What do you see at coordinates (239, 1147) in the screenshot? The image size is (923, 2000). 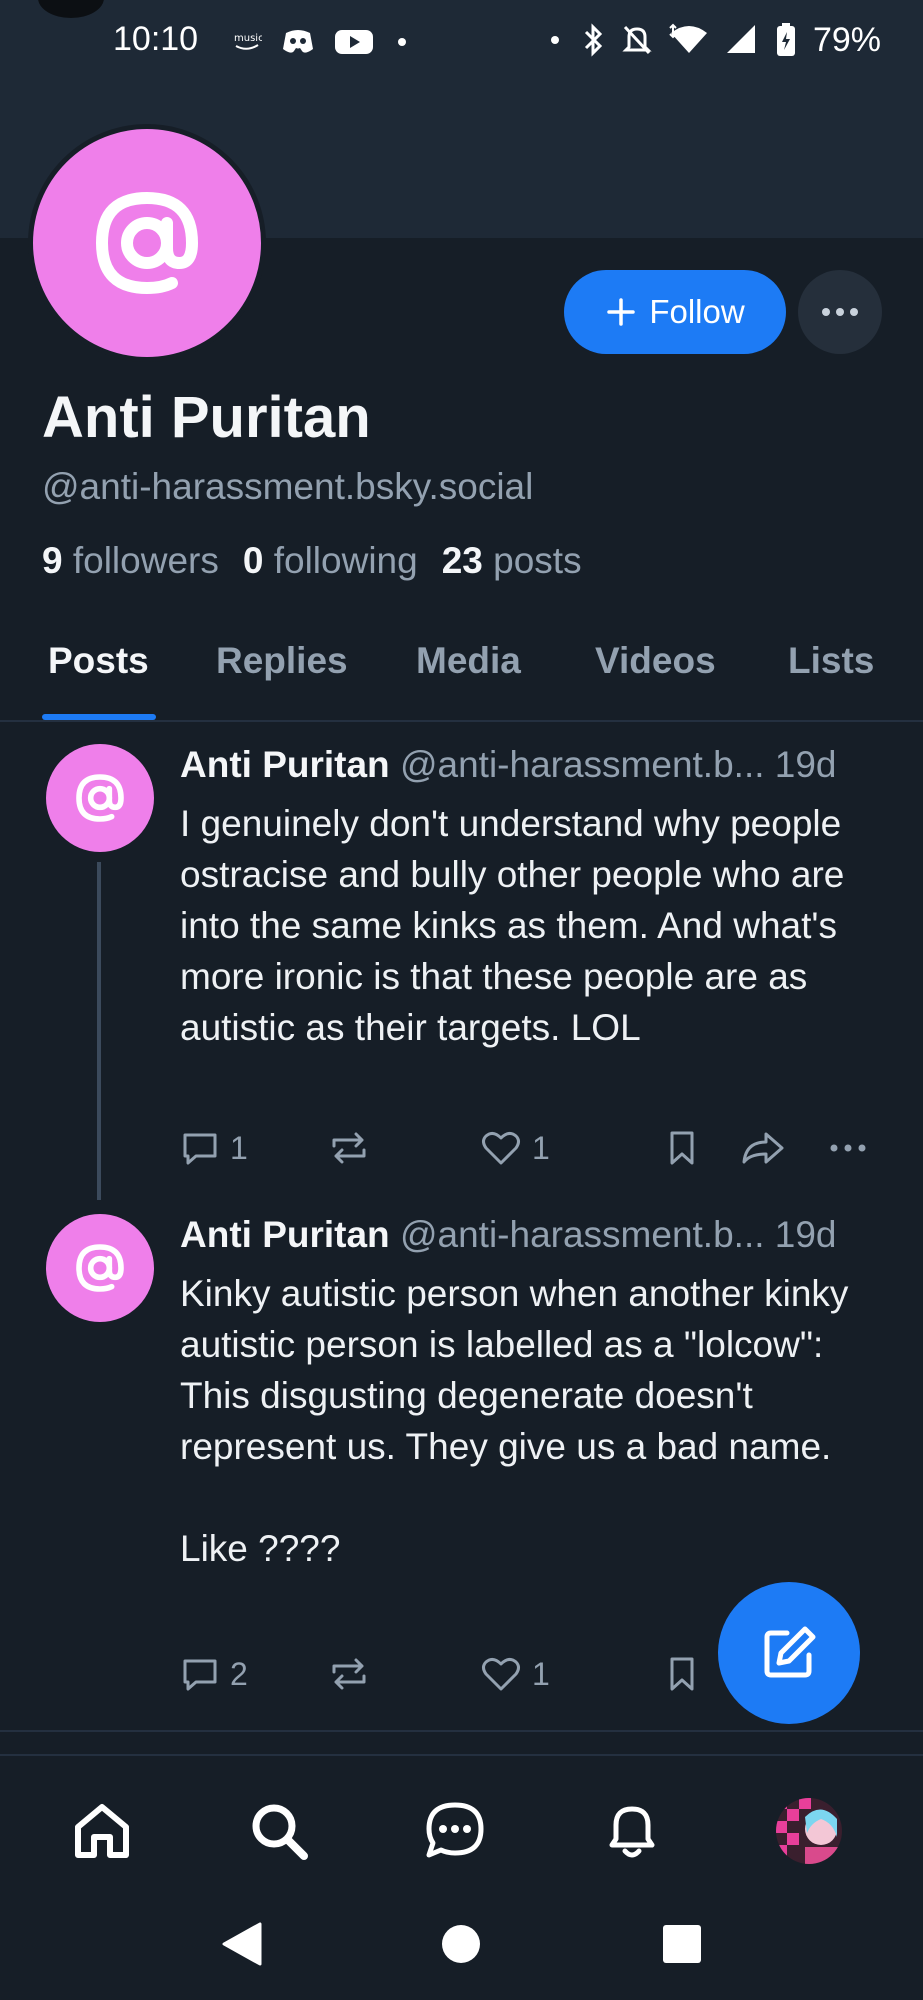 I see `reply-count: 1` at bounding box center [239, 1147].